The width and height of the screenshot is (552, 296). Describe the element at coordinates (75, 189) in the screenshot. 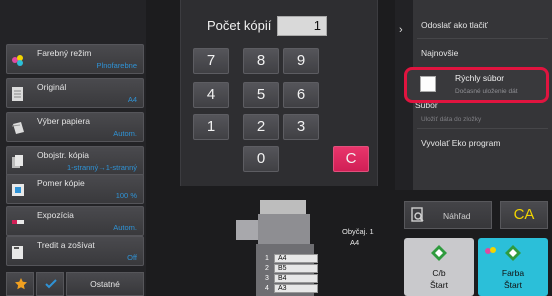

I see `setting-copy-ratio: Pomer kópie 100 %` at that location.